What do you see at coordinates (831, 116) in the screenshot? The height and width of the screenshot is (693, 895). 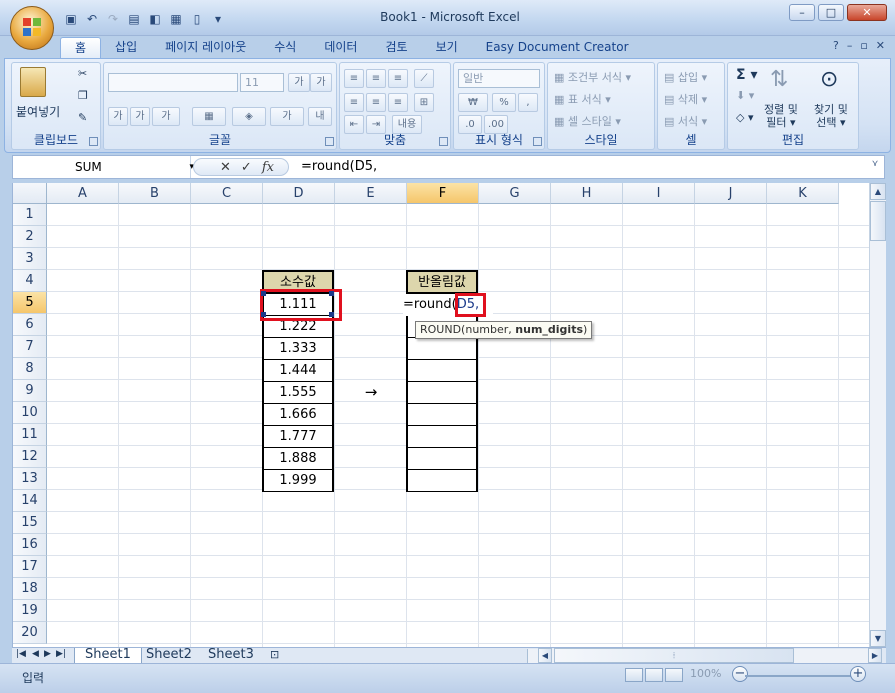 I see `find-select-button: 찾기 및 선택 ▾` at bounding box center [831, 116].